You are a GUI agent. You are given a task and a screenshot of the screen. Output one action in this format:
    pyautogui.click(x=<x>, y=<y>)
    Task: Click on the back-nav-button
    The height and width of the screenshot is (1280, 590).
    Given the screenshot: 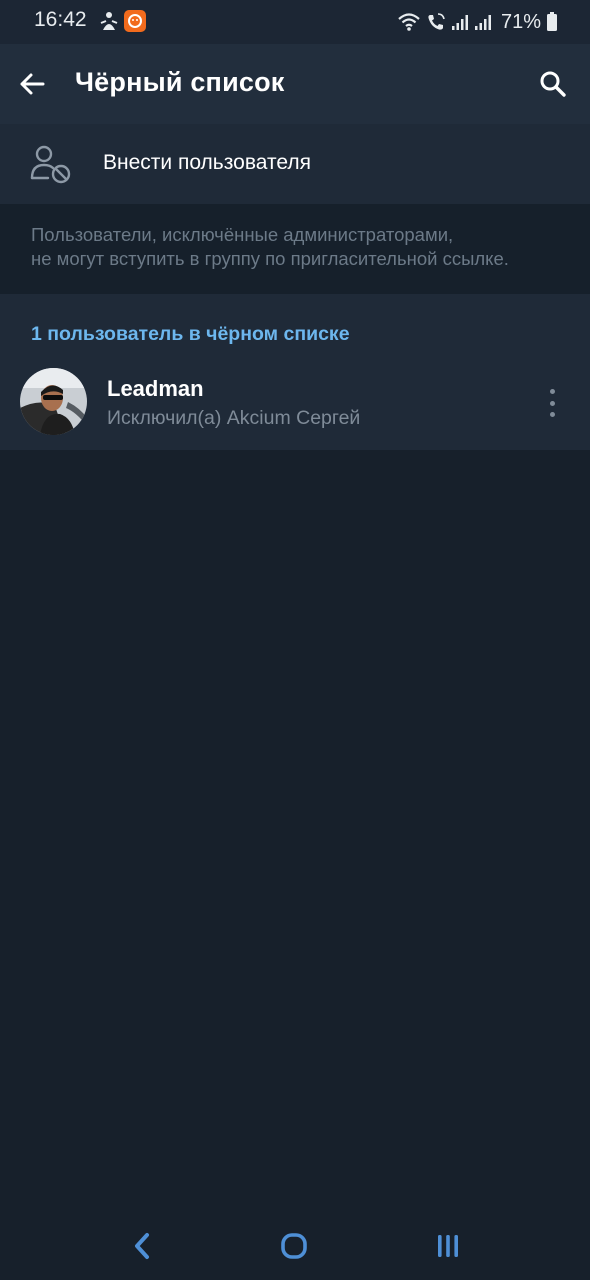 What is the action you would take?
    pyautogui.click(x=142, y=1246)
    